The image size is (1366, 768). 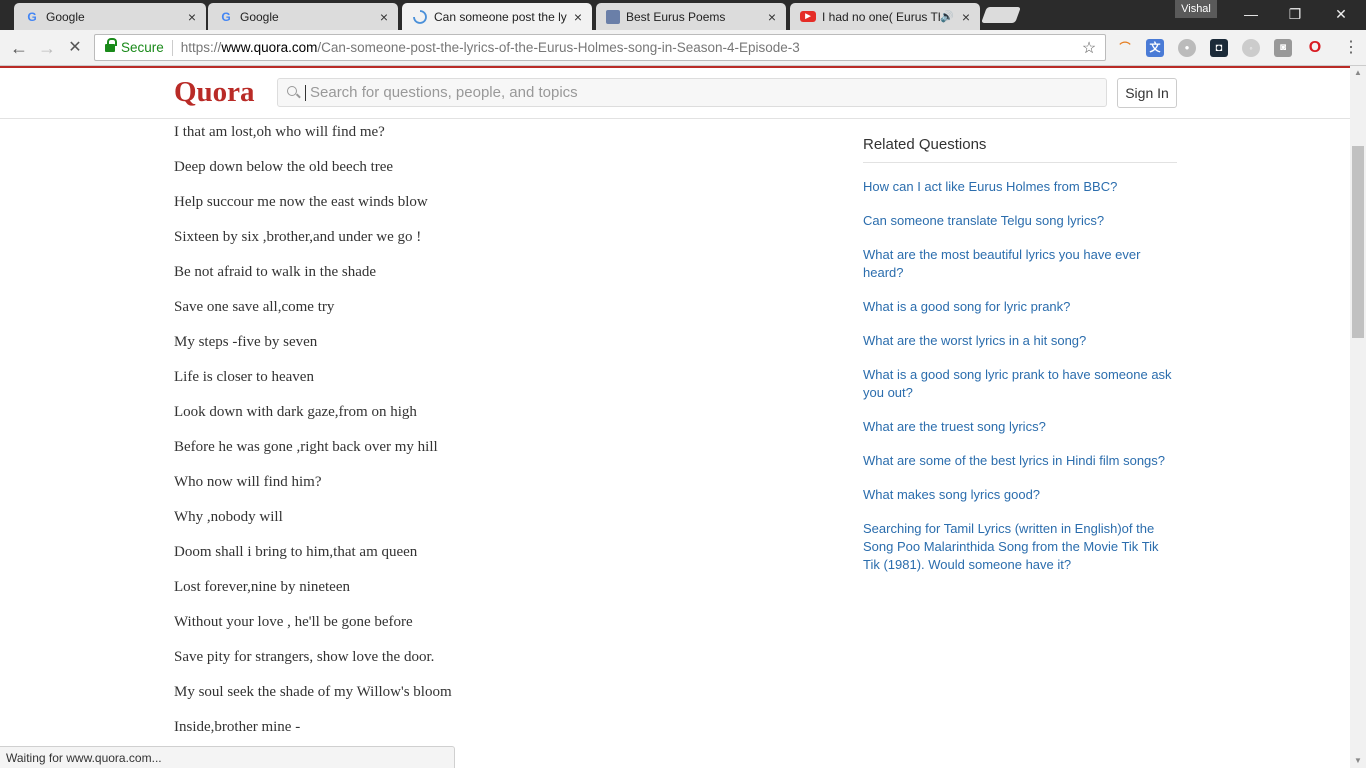 I want to click on tab-google-1: G Google ×, so click(x=110, y=16).